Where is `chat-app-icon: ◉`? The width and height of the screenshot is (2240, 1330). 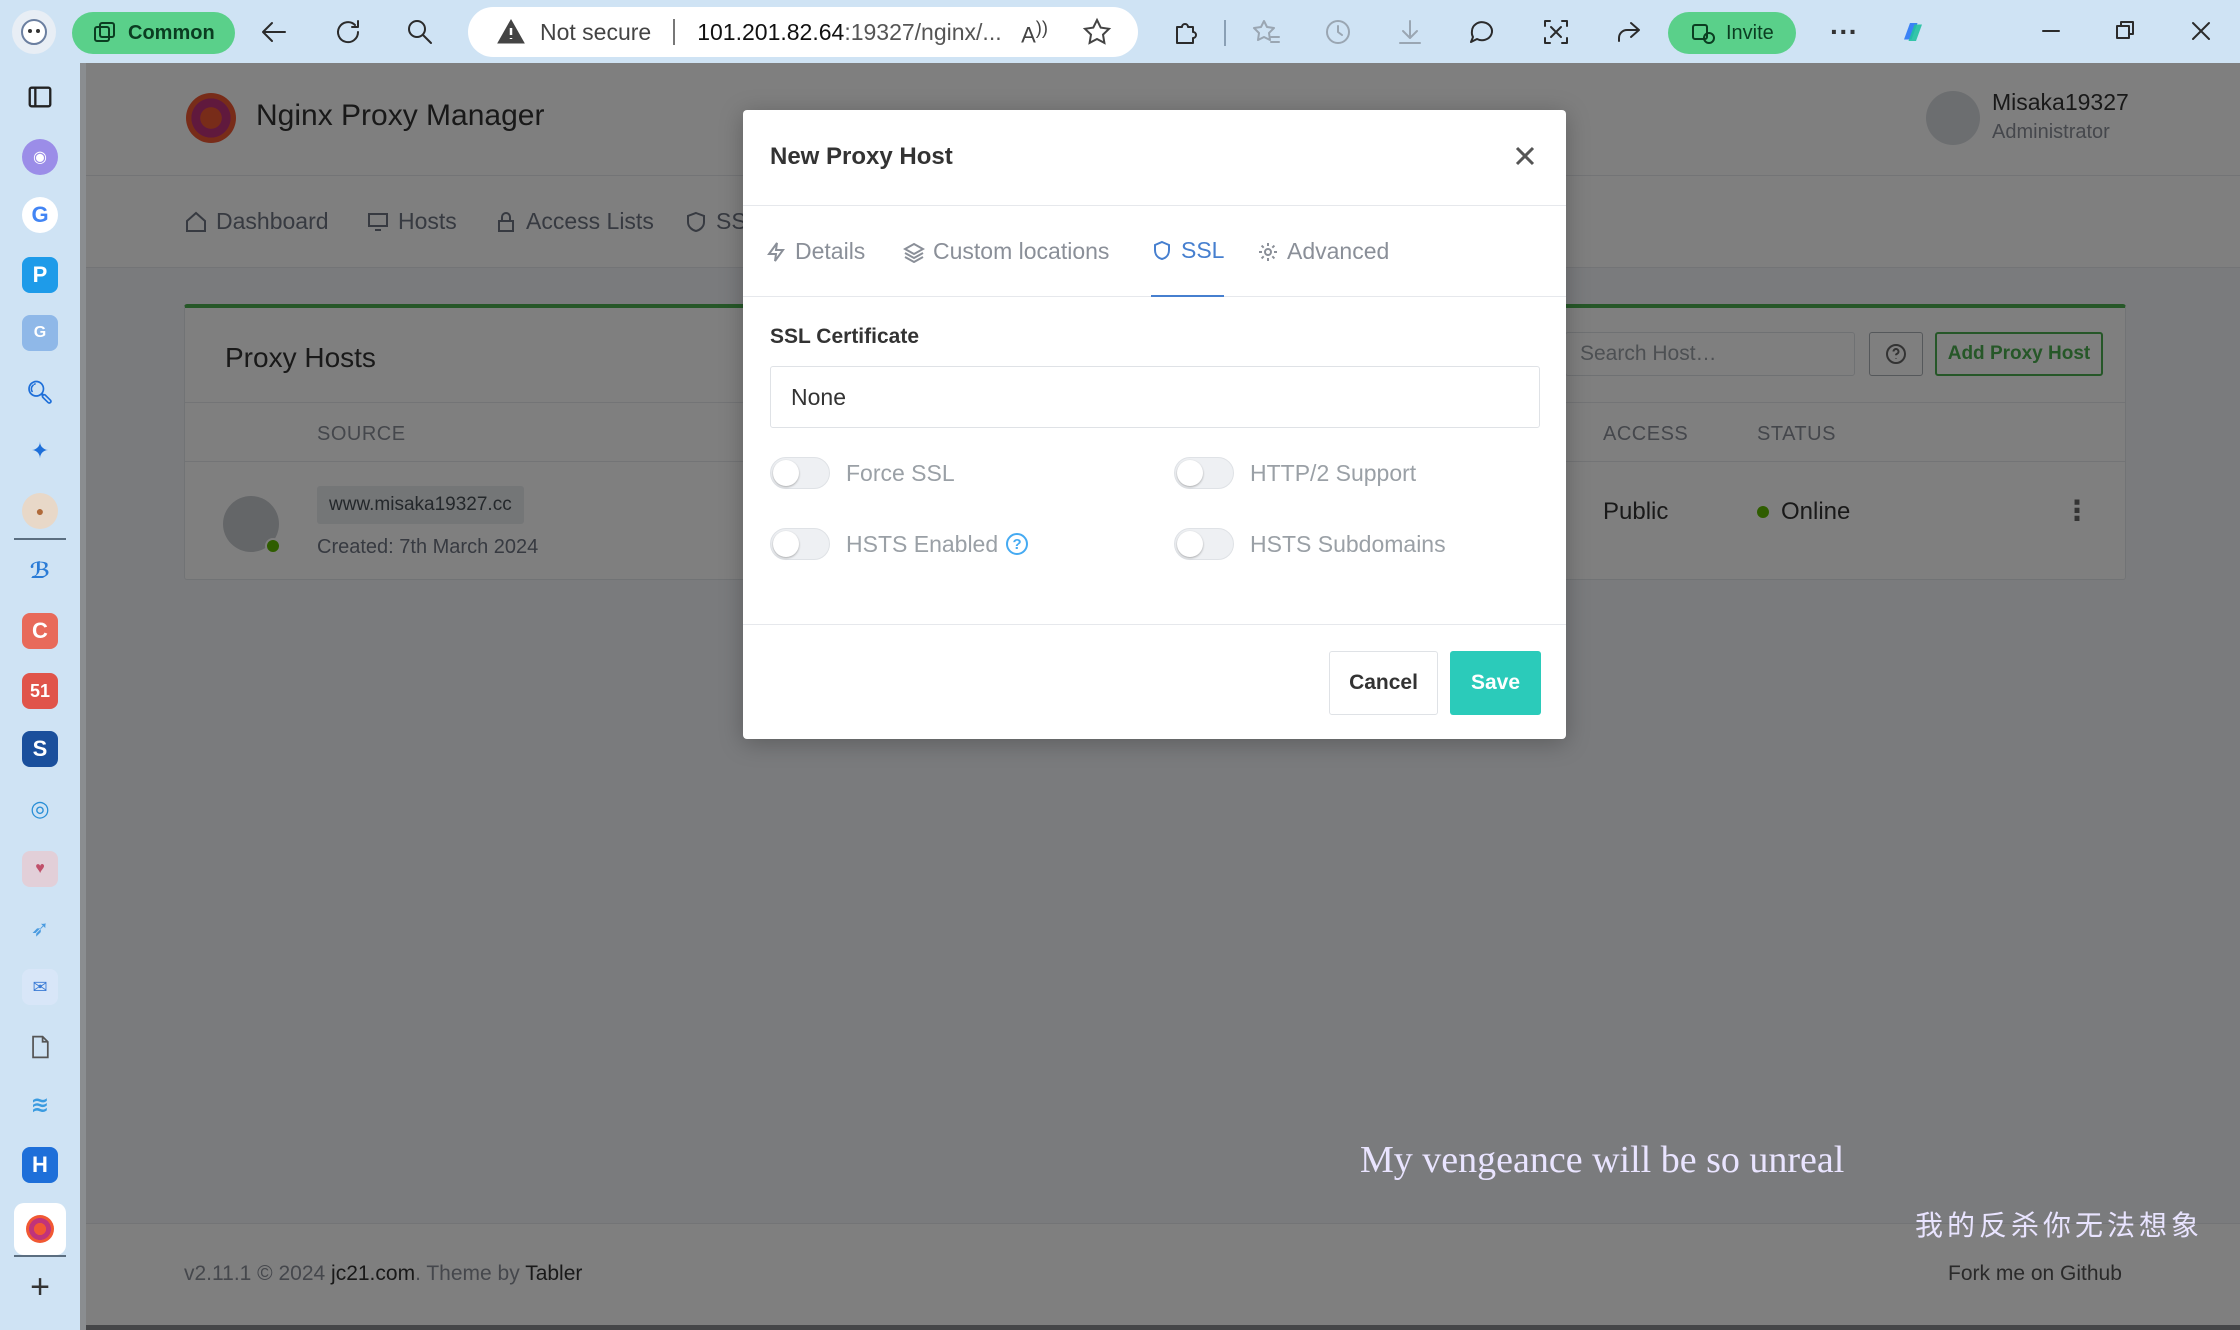
chat-app-icon: ◉ is located at coordinates (40, 157).